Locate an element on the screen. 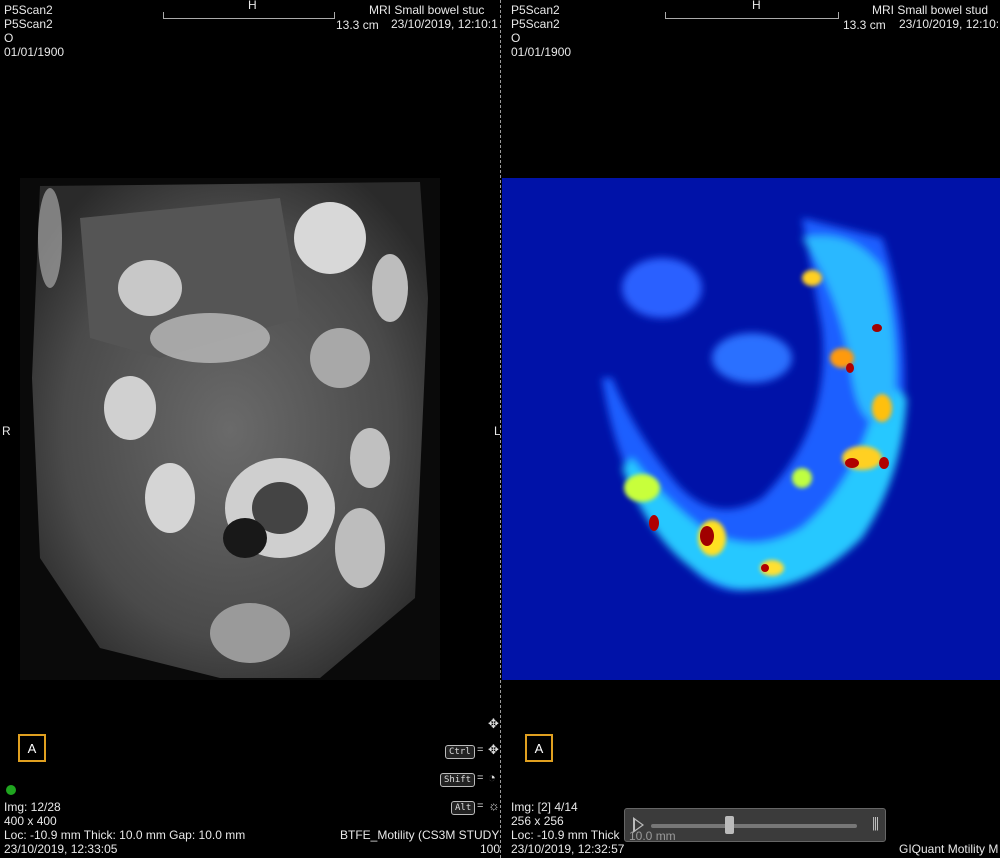 The height and width of the screenshot is (858, 1000). left-study-info: MRI Small bowel stuc 23/10/2019, 12:10:1 is located at coordinates (433, 17).